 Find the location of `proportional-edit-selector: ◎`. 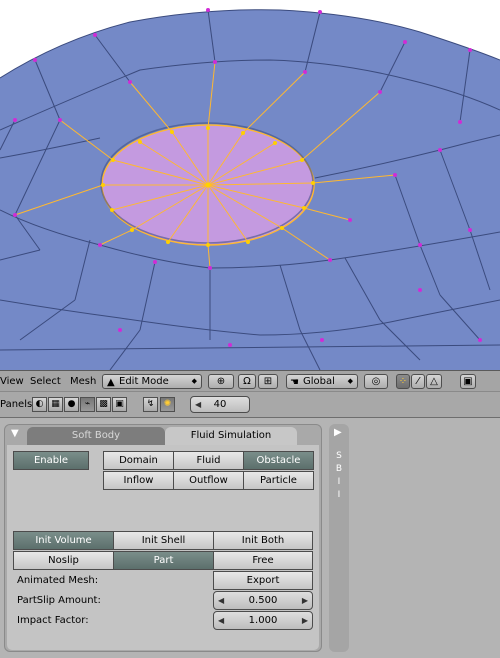

proportional-edit-selector: ◎ is located at coordinates (376, 381).